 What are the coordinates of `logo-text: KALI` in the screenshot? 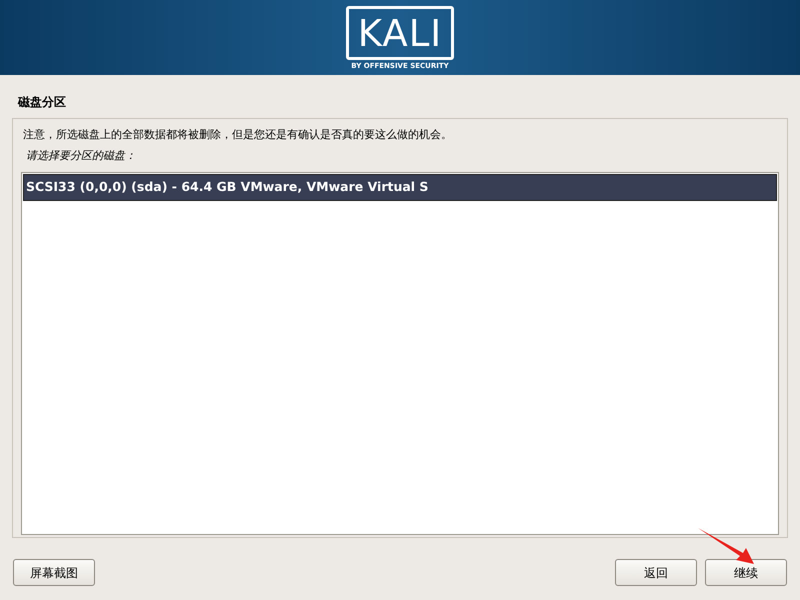 It's located at (400, 33).